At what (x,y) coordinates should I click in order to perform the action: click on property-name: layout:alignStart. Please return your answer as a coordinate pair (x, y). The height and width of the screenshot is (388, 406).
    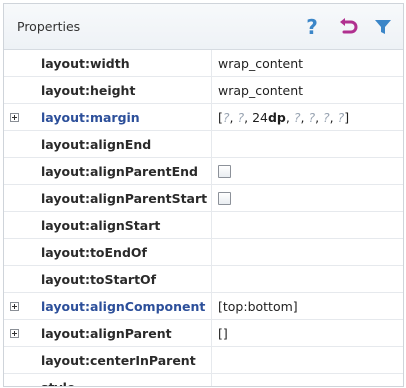
    Looking at the image, I should click on (118, 225).